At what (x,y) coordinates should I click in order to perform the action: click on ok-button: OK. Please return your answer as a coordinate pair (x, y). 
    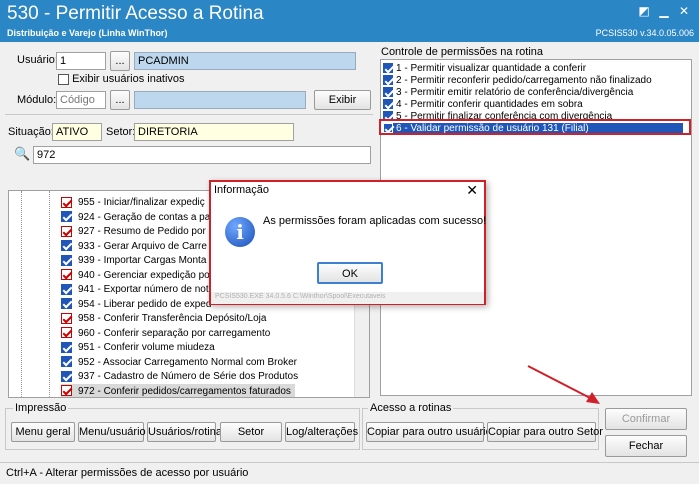
    Looking at the image, I should click on (350, 273).